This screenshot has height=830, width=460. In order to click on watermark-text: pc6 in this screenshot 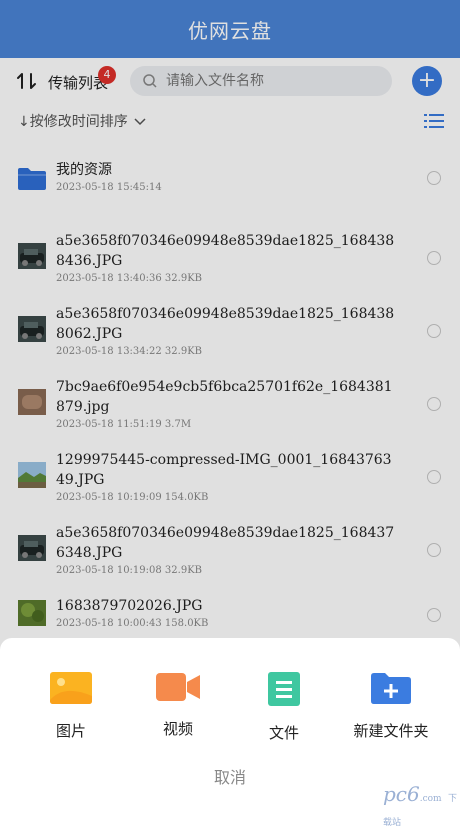, I will do `click(401, 794)`.